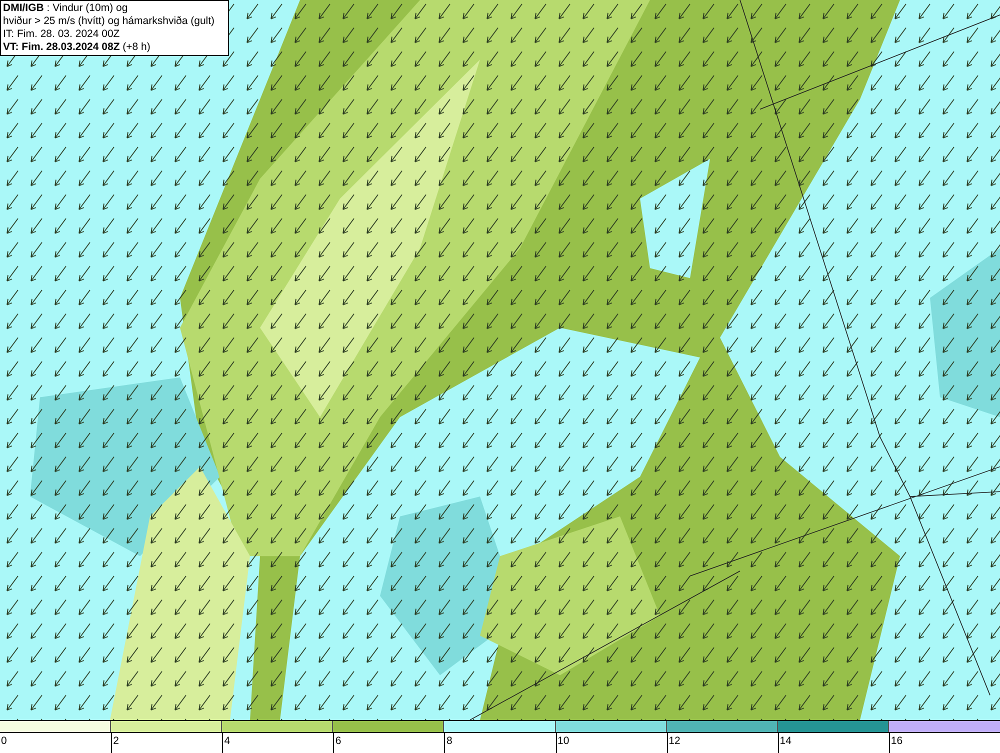 This screenshot has height=753, width=1000. Describe the element at coordinates (62, 34) in the screenshot. I see `title-line: IT: Fim. 28. 03. 2024 00Z` at that location.